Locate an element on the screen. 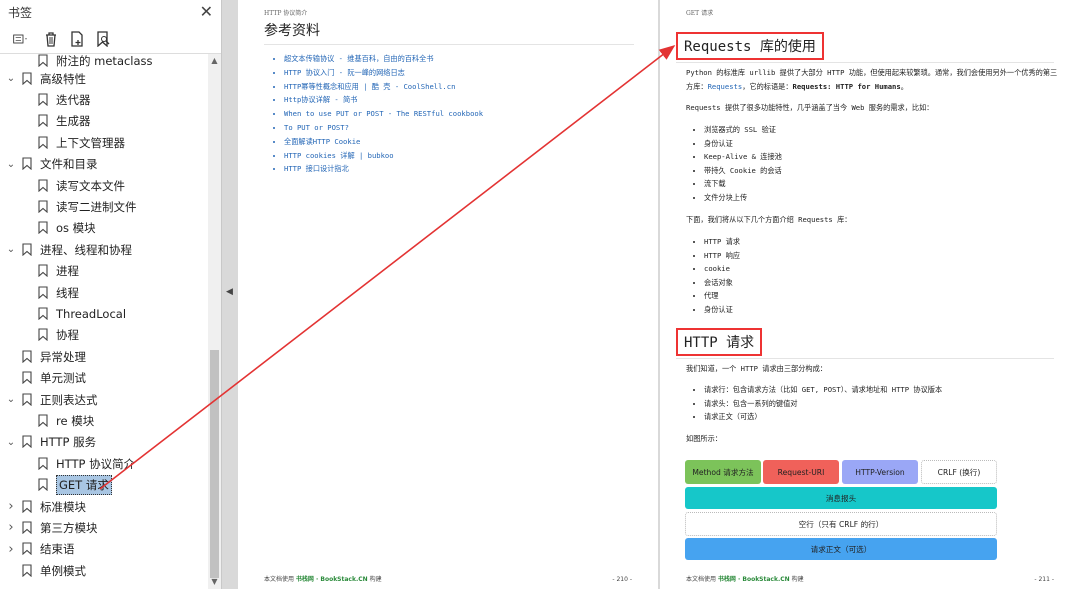 The height and width of the screenshot is (589, 1080). bookmark-item: › 第三方模块 is located at coordinates (103, 527).